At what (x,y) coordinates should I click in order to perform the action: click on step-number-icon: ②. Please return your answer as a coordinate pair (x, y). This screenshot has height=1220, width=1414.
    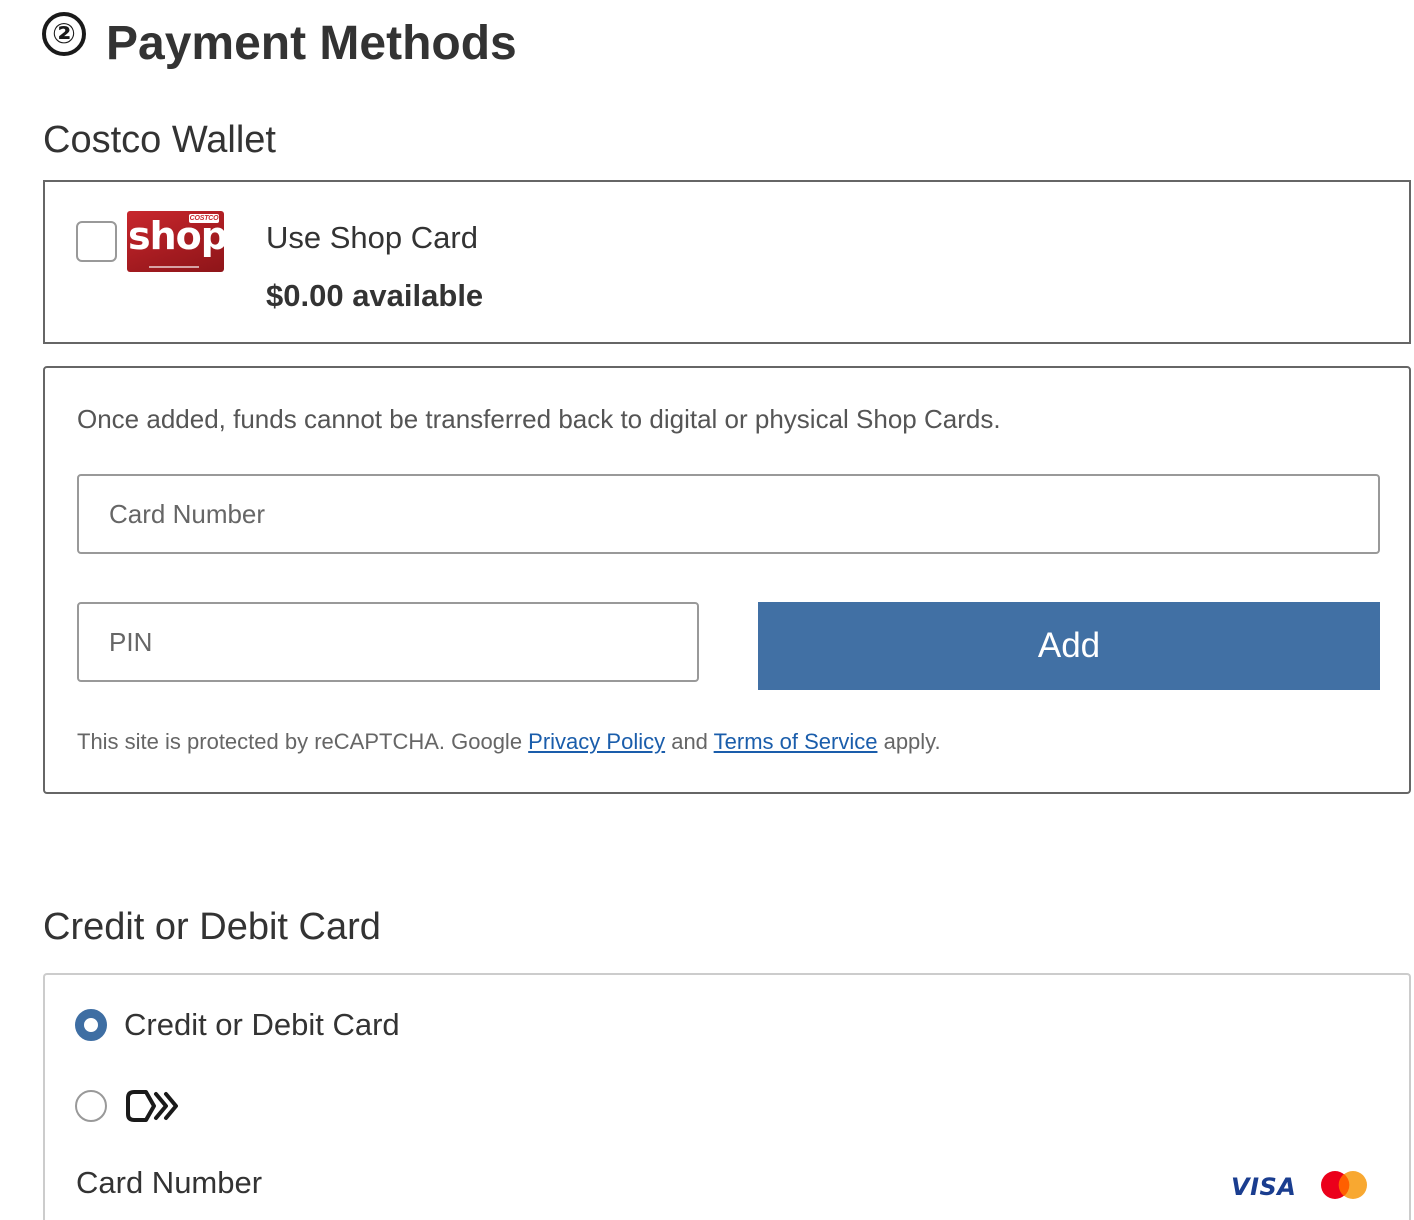
    Looking at the image, I should click on (64, 34).